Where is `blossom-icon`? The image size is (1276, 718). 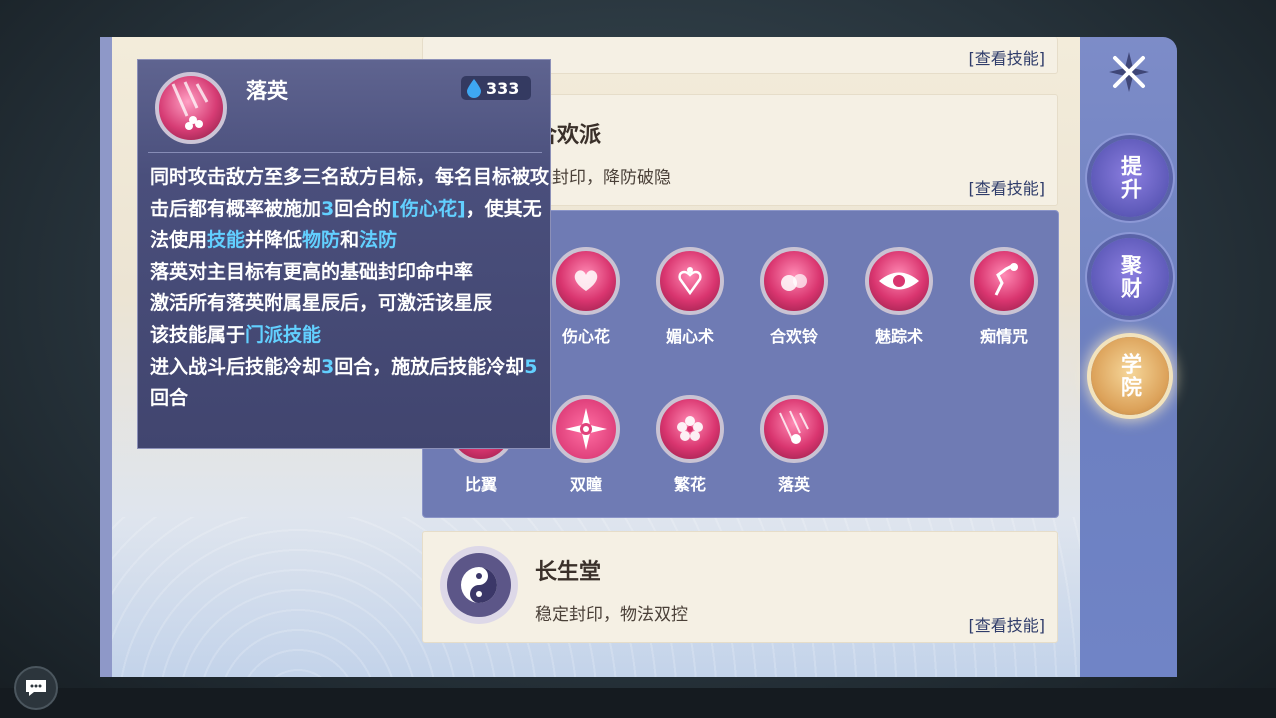 blossom-icon is located at coordinates (690, 429).